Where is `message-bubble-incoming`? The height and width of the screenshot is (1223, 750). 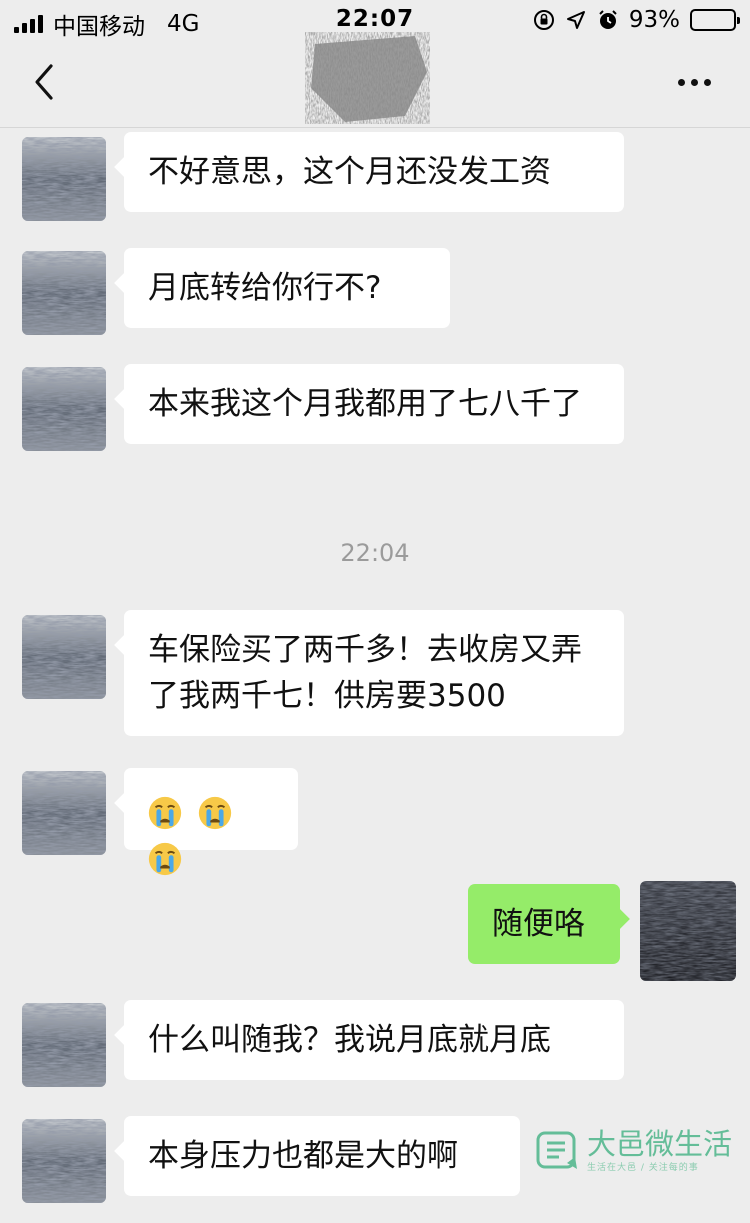
message-bubble-incoming is located at coordinates (211, 821).